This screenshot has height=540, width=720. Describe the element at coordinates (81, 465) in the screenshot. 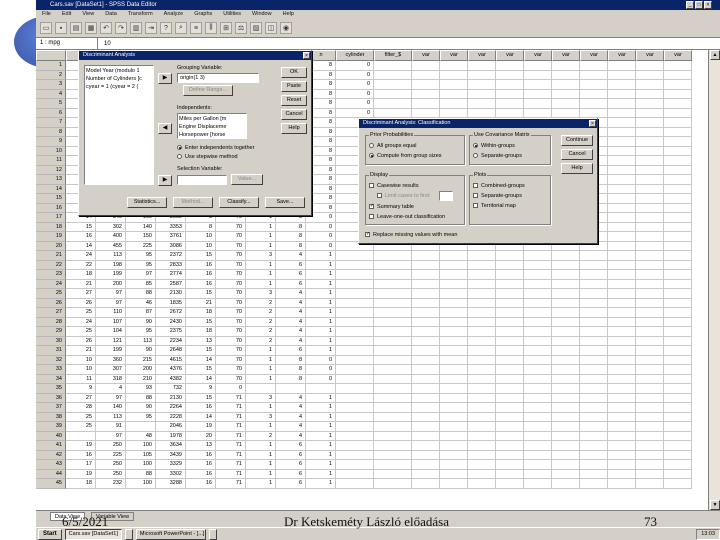

I see `grid-cell: 17` at that location.